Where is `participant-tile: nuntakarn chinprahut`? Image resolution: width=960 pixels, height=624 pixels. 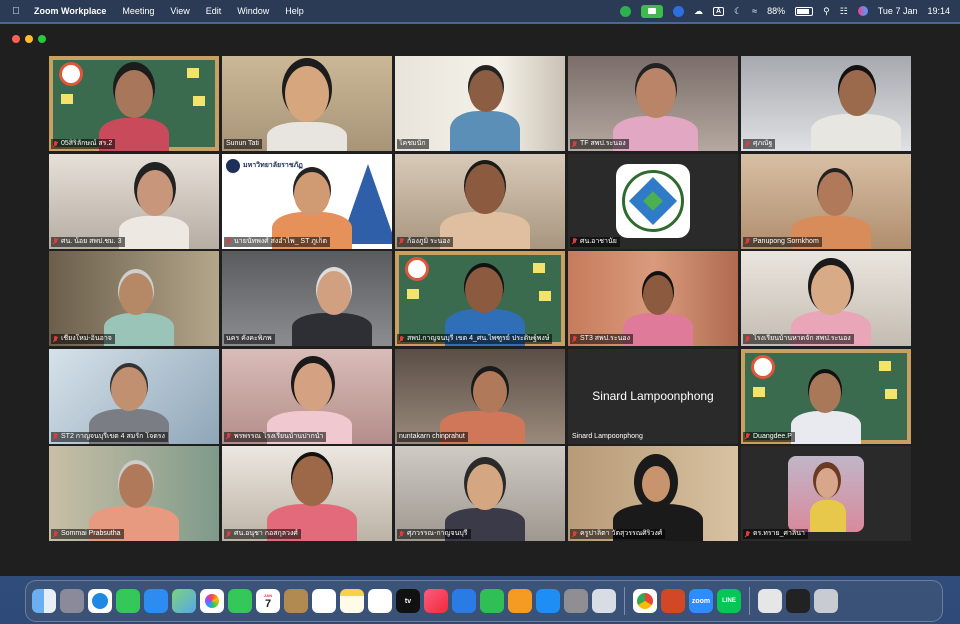 participant-tile: nuntakarn chinprahut is located at coordinates (480, 396).